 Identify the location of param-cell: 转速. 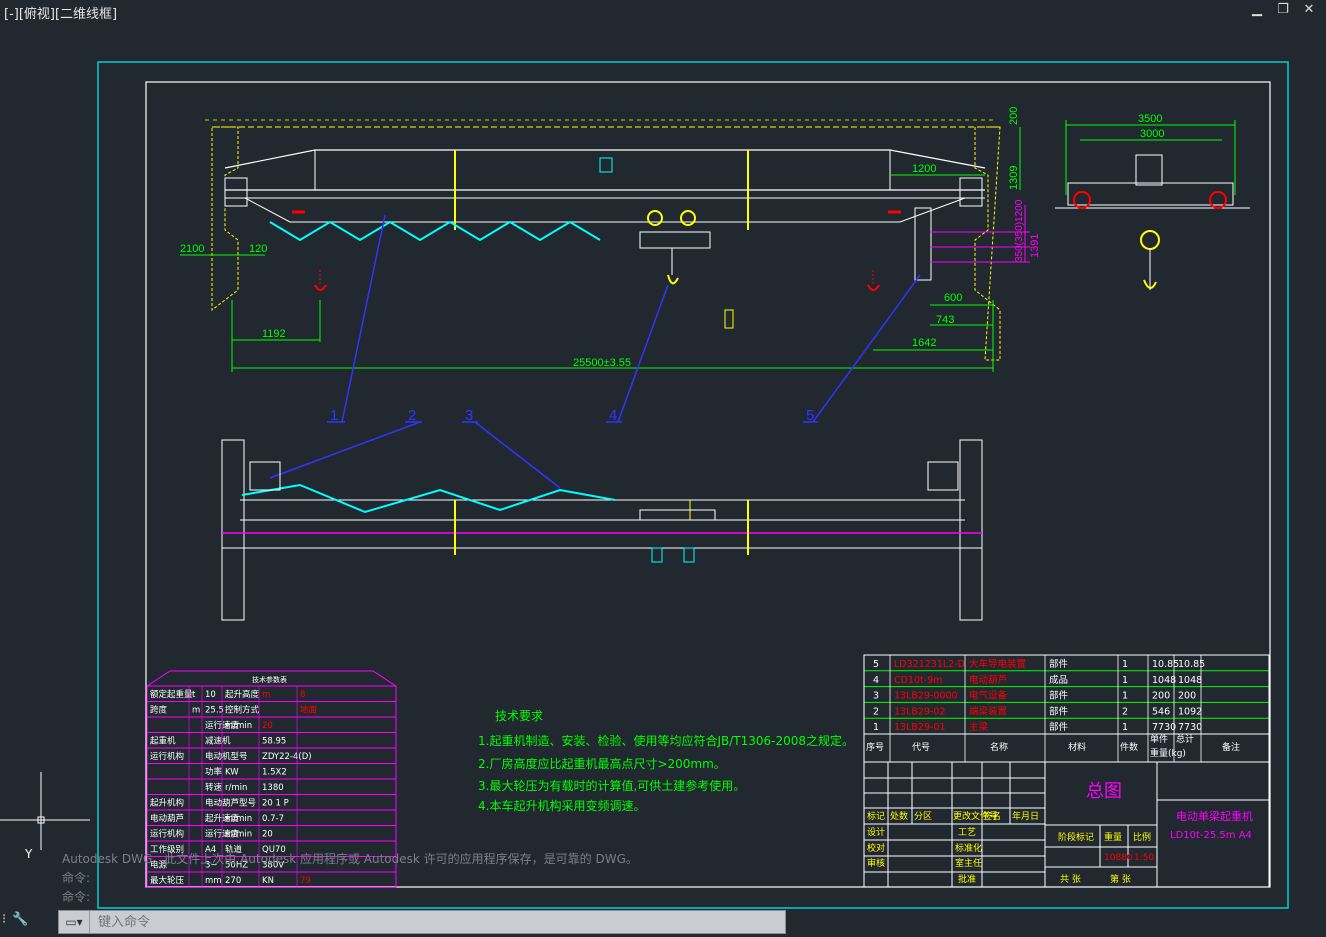
(214, 787).